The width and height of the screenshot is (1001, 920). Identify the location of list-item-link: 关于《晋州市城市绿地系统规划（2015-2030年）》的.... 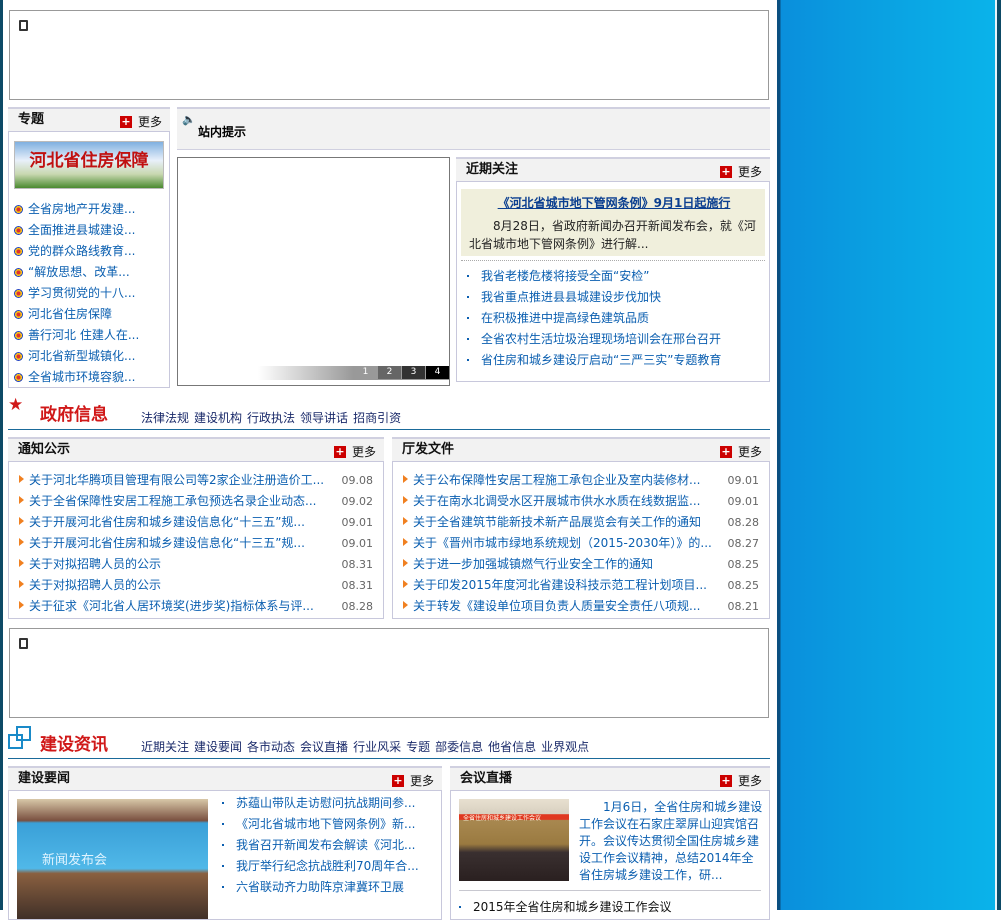
(562, 543).